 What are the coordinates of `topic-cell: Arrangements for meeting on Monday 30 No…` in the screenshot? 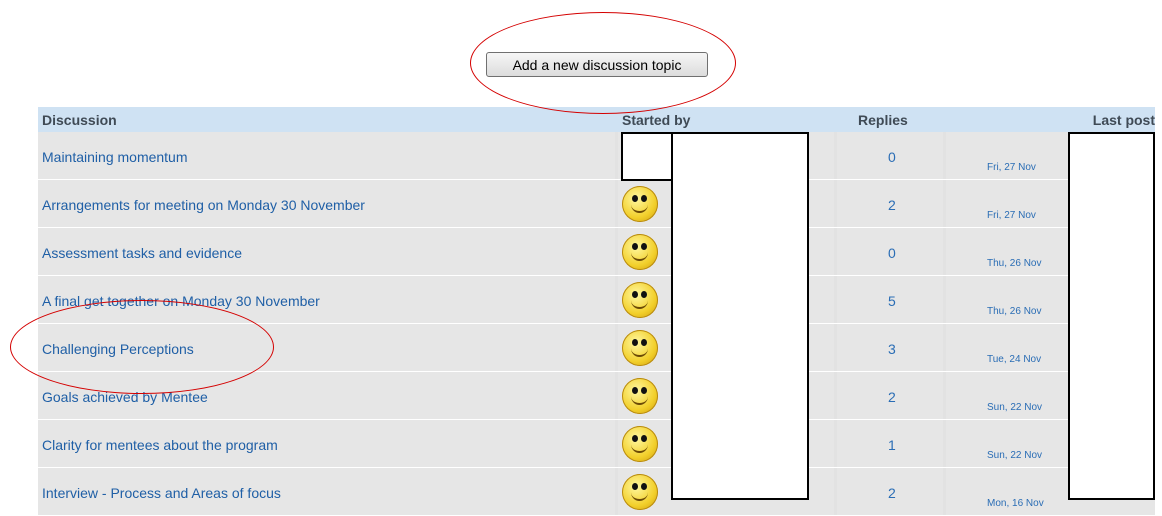 It's located at (326, 203).